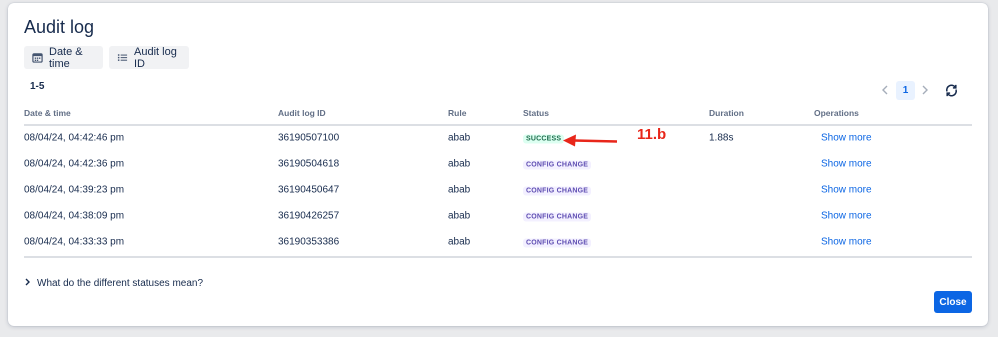 This screenshot has width=998, height=337. Describe the element at coordinates (309, 242) in the screenshot. I see `row-id: 36190353386` at that location.